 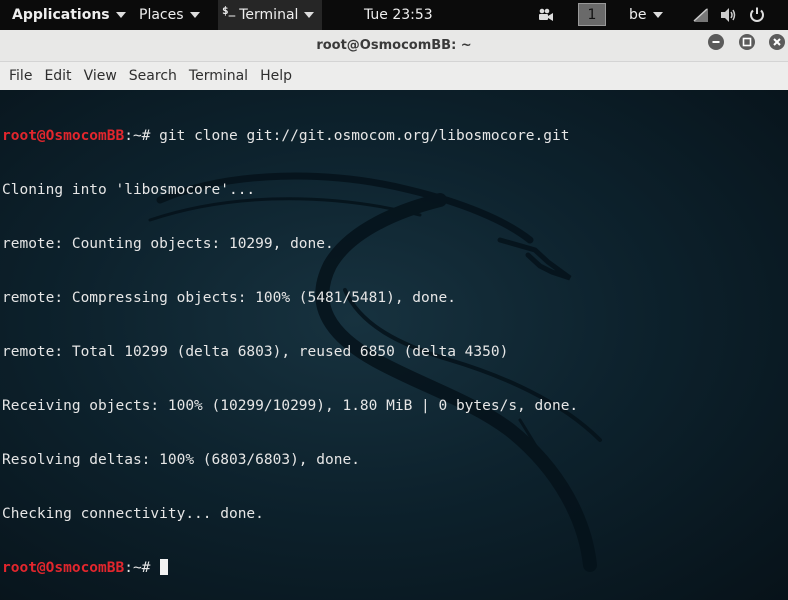 What do you see at coordinates (757, 15) in the screenshot?
I see `power-icon` at bounding box center [757, 15].